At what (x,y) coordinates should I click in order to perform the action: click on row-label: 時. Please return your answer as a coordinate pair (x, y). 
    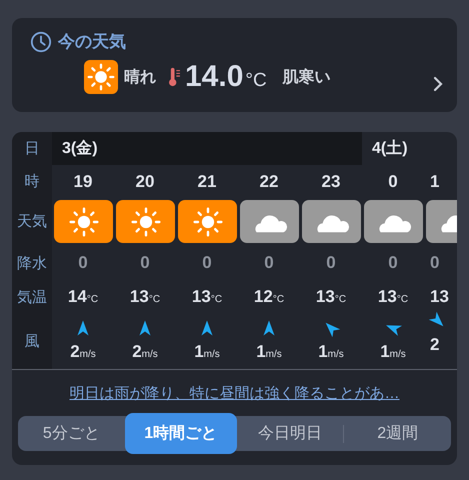
    Looking at the image, I should click on (32, 181).